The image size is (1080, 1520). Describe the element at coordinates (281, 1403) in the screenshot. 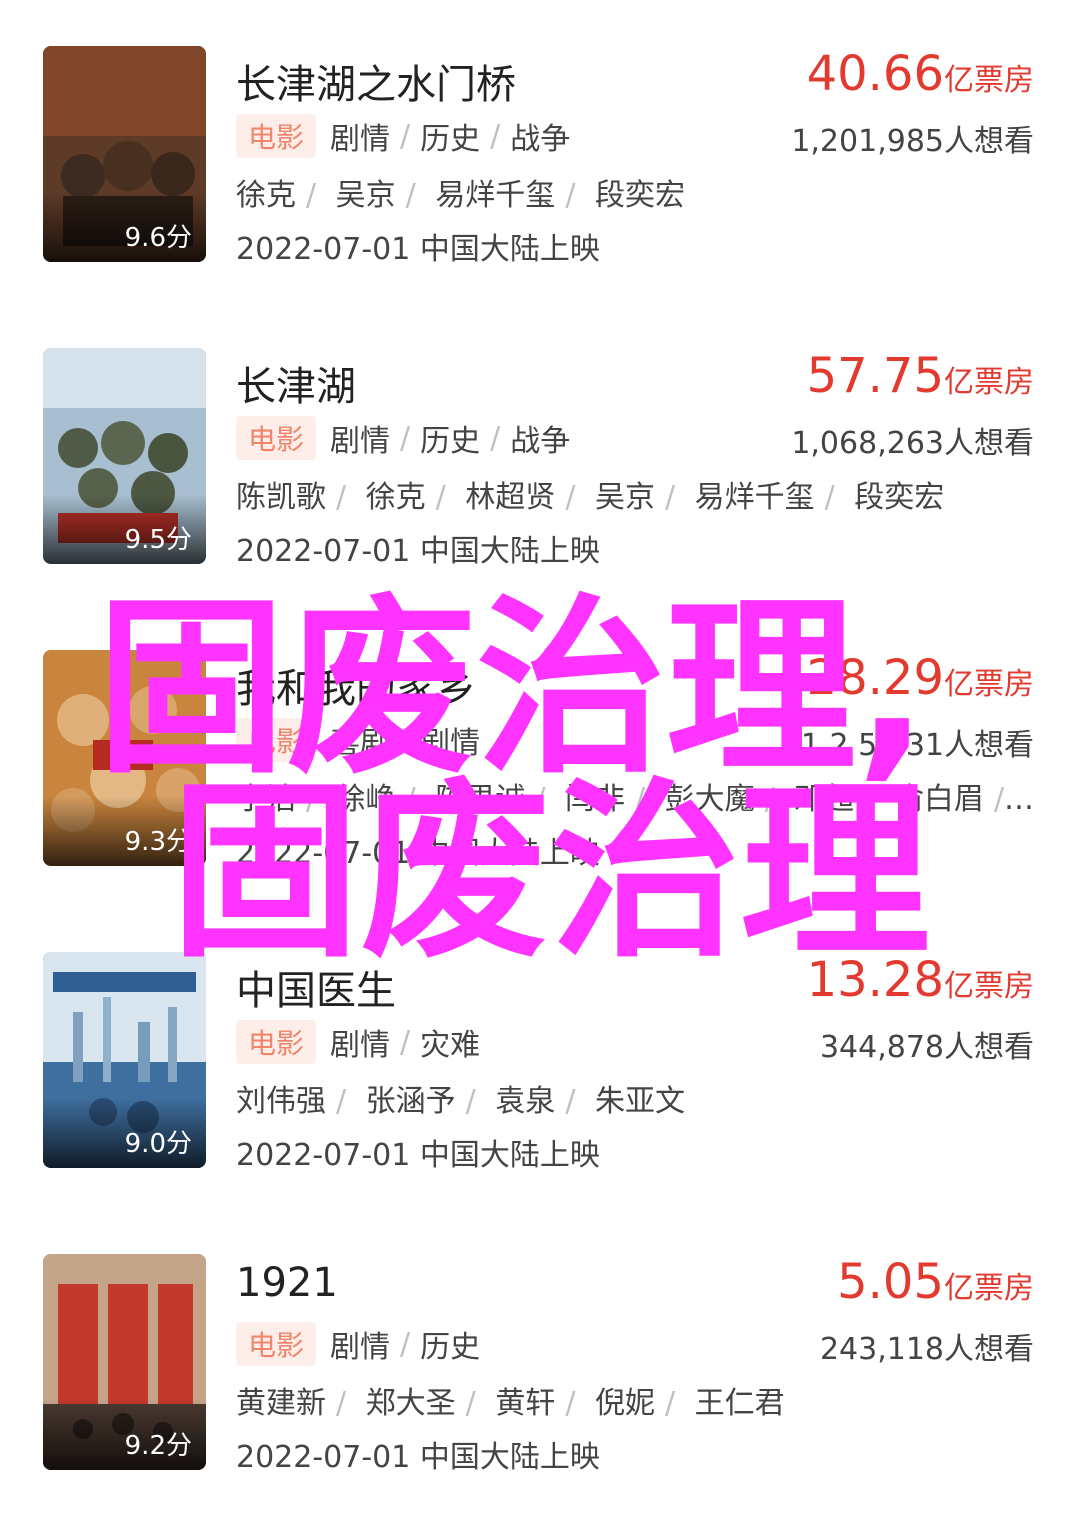

I see `cast-member: 黄建新` at that location.